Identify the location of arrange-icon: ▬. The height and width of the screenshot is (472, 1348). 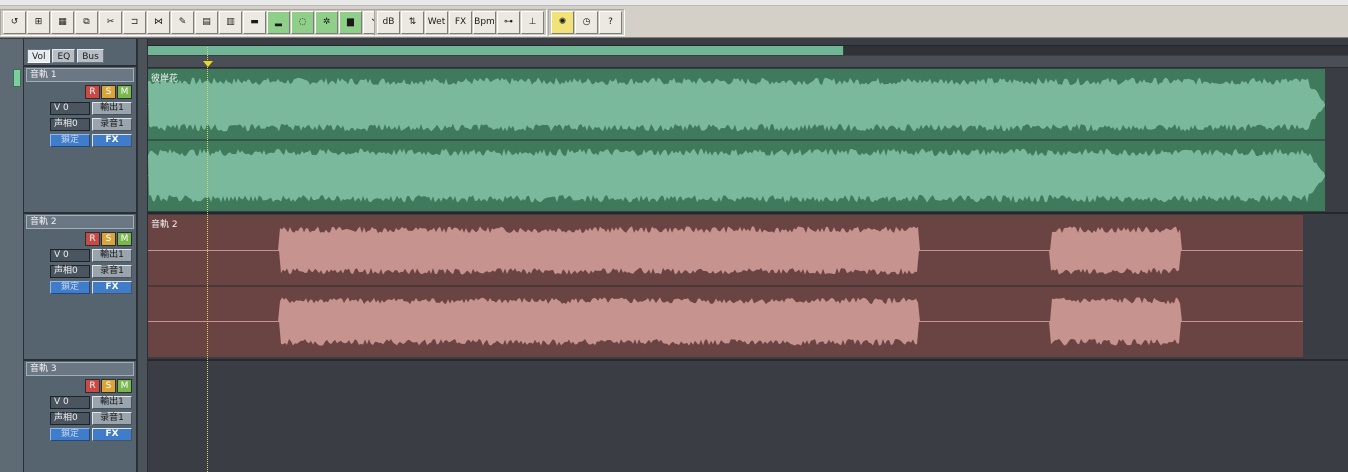
(254, 22).